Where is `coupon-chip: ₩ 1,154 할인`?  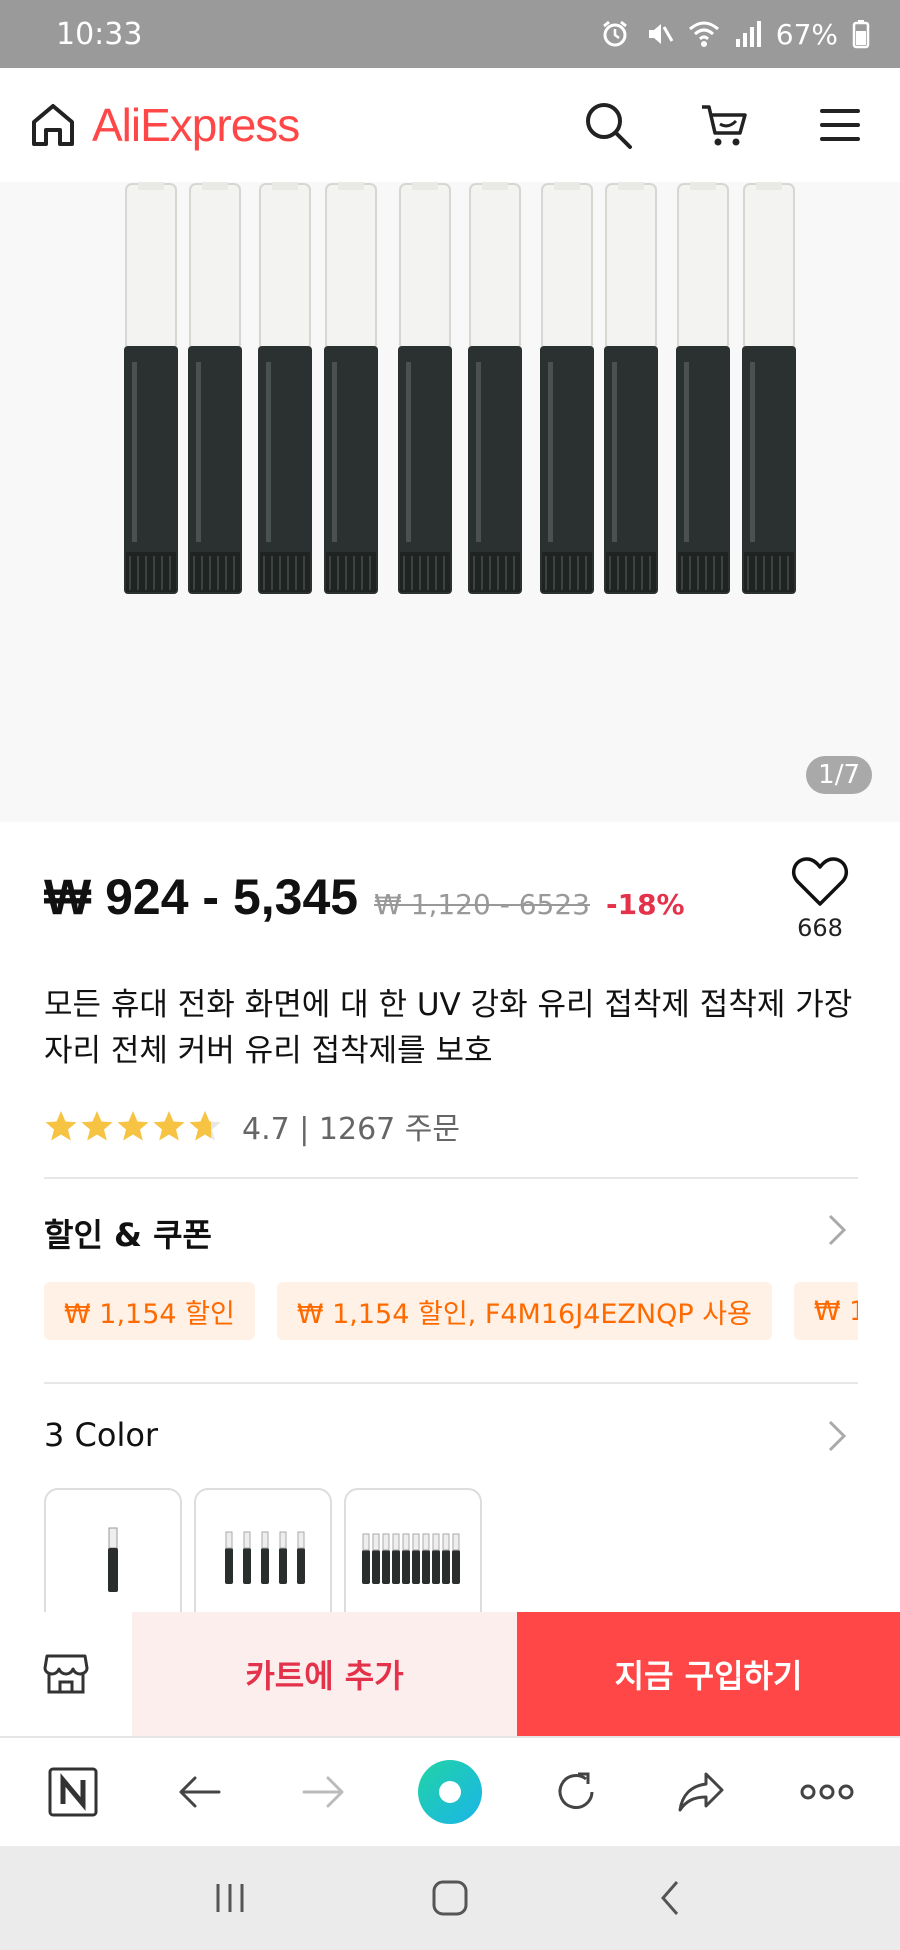
coupon-chip: ₩ 1,154 할인 is located at coordinates (149, 1311).